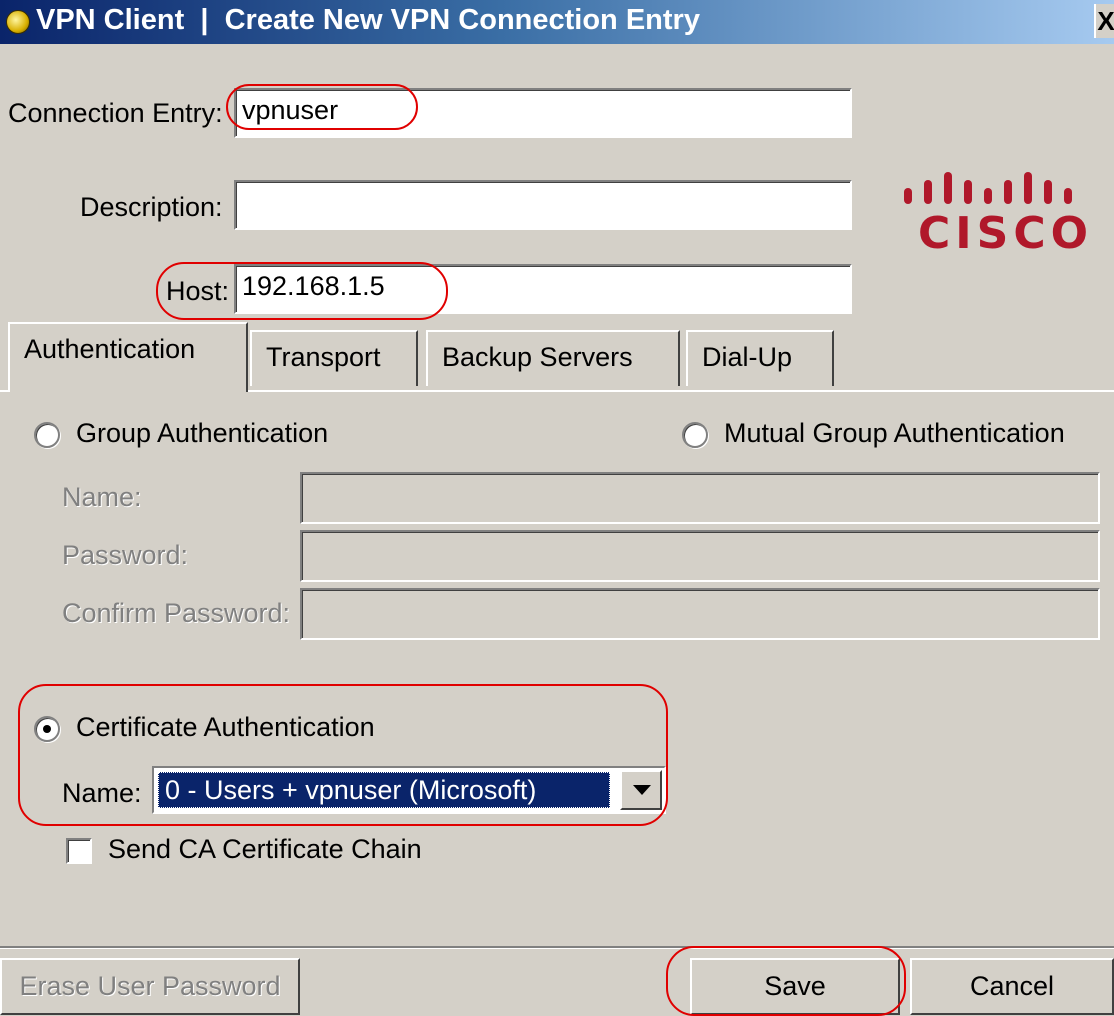 The width and height of the screenshot is (1114, 1016). I want to click on group-password-label: Password:, so click(125, 555).